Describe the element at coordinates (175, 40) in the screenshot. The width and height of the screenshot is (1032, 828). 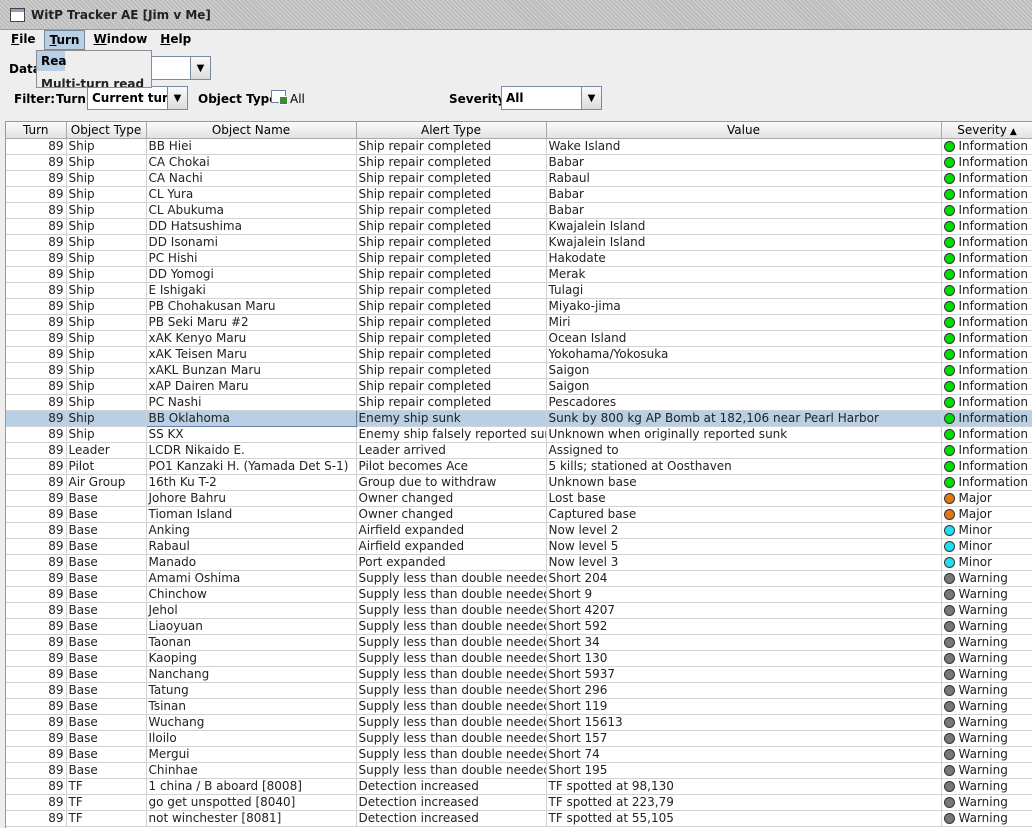
I see `menu-help: Help` at that location.